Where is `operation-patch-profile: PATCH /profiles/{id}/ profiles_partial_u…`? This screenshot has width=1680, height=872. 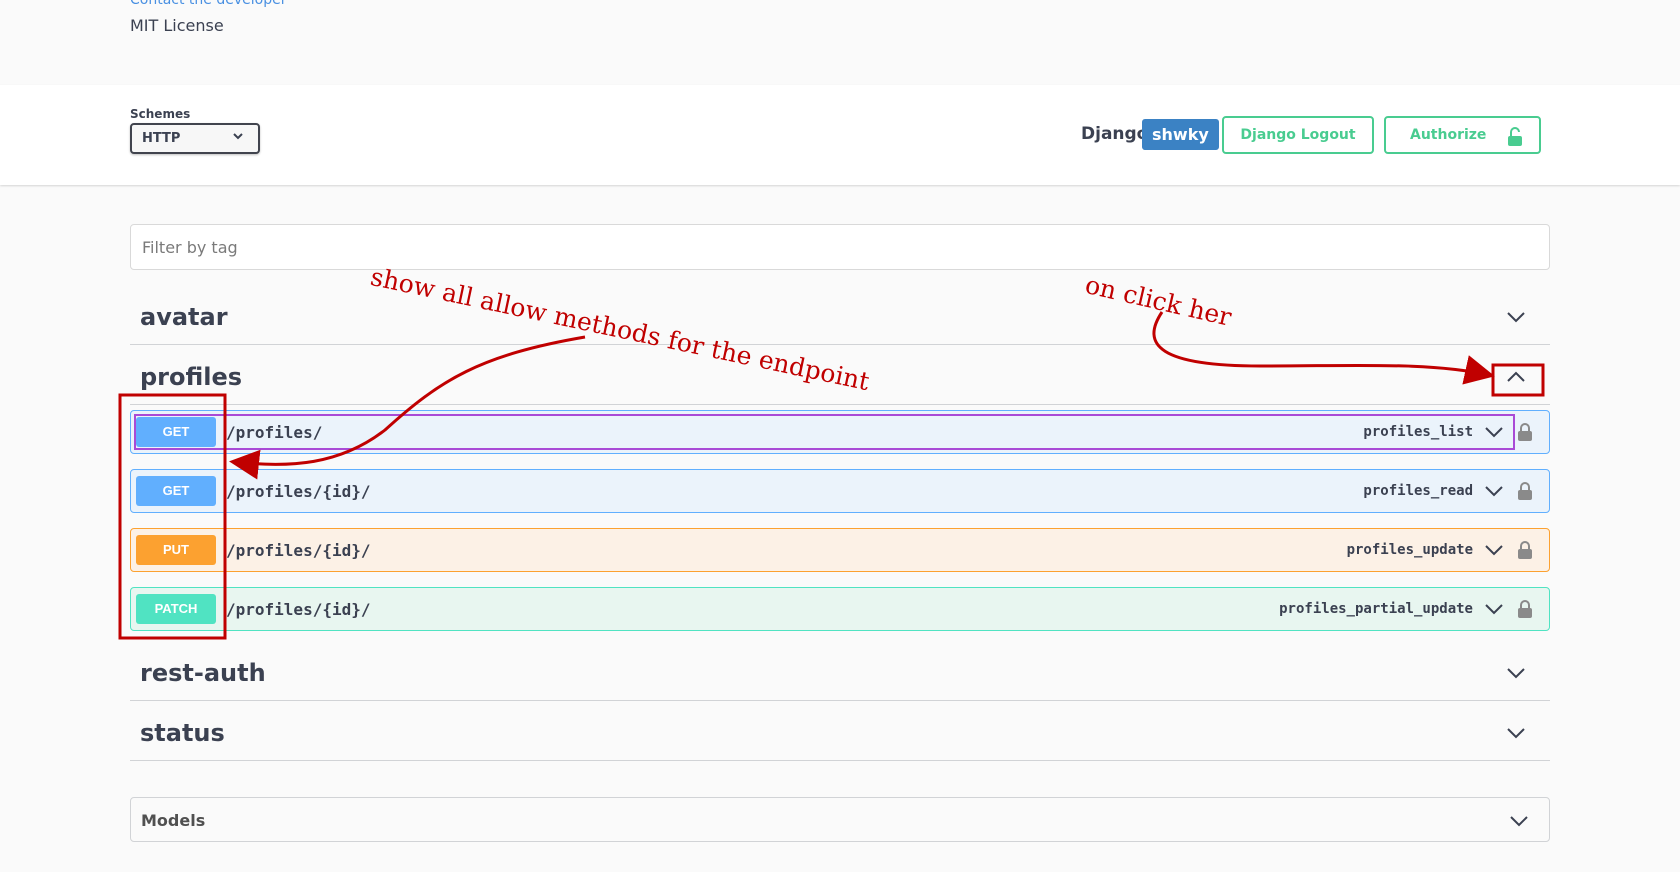
operation-patch-profile: PATCH /profiles/{id}/ profiles_partial_u… is located at coordinates (840, 609).